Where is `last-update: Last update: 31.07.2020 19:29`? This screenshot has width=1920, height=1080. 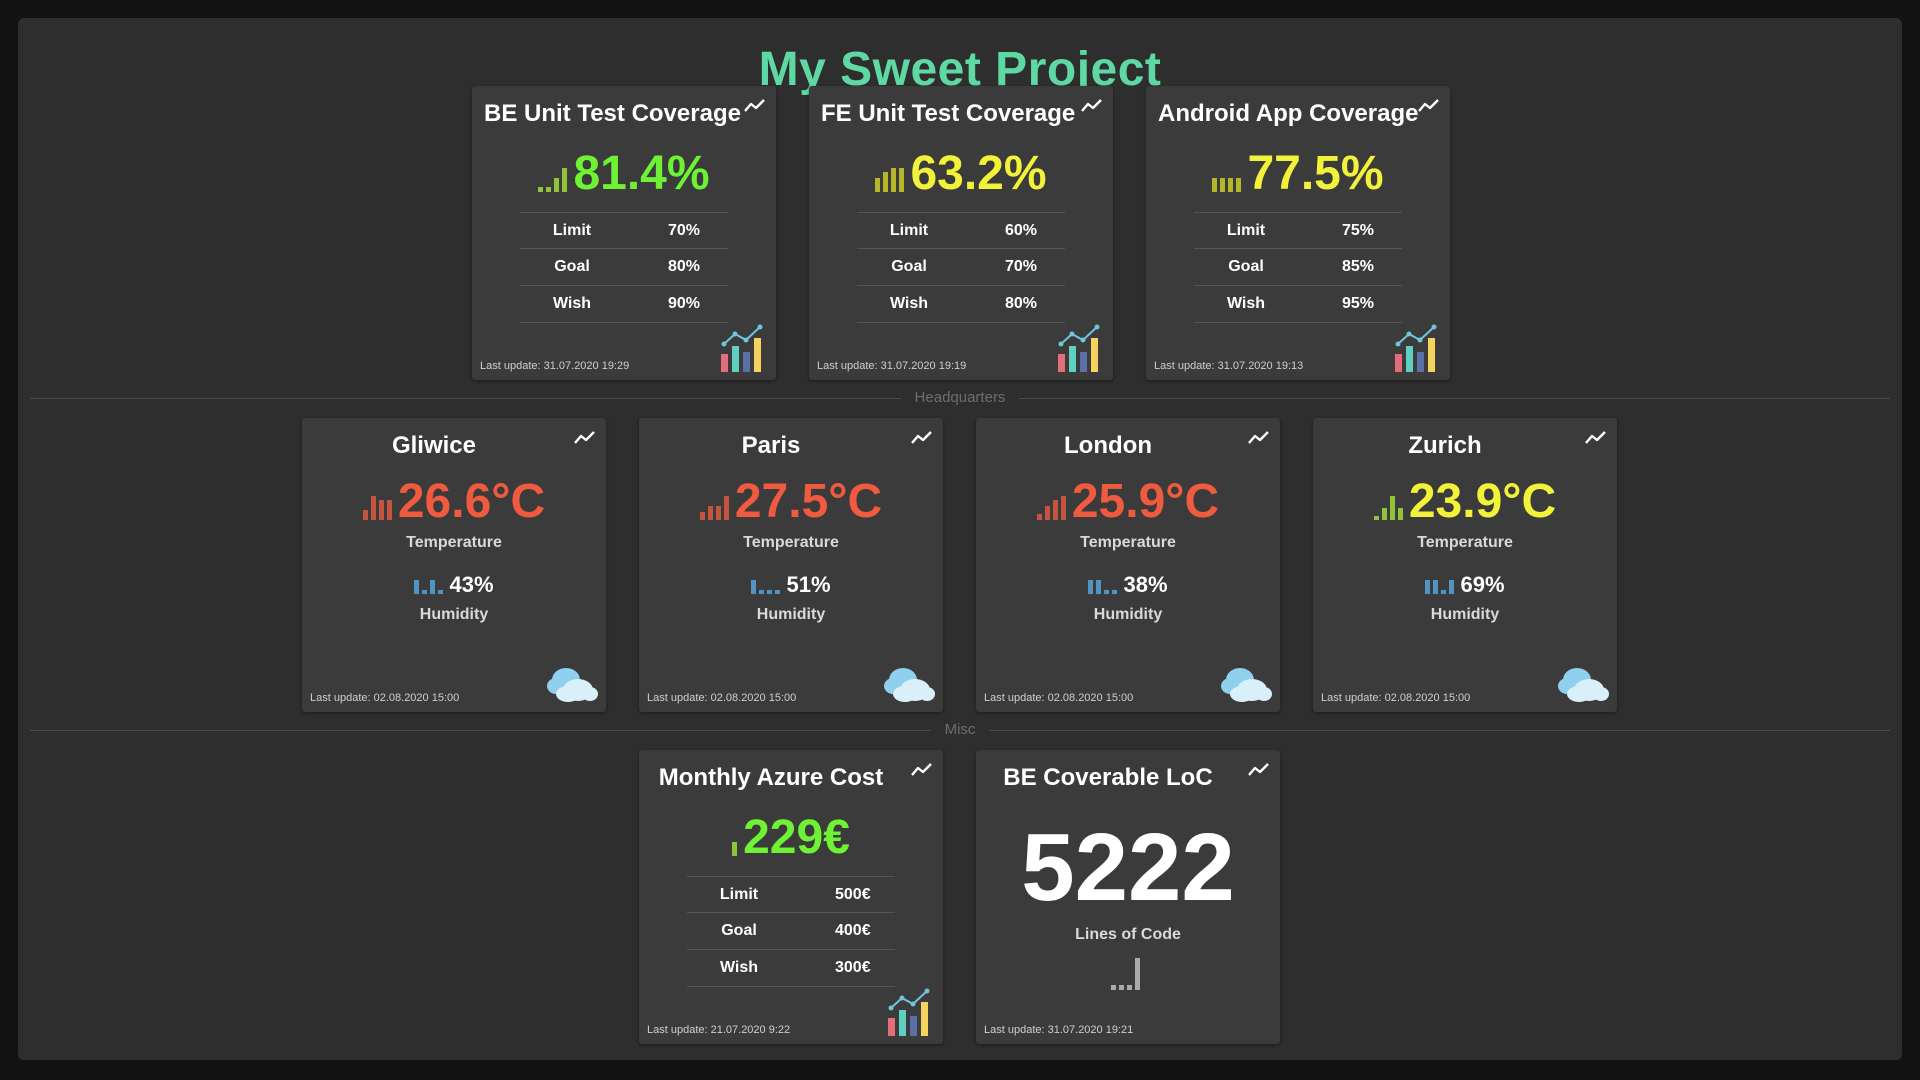
last-update: Last update: 31.07.2020 19:29 is located at coordinates (555, 366).